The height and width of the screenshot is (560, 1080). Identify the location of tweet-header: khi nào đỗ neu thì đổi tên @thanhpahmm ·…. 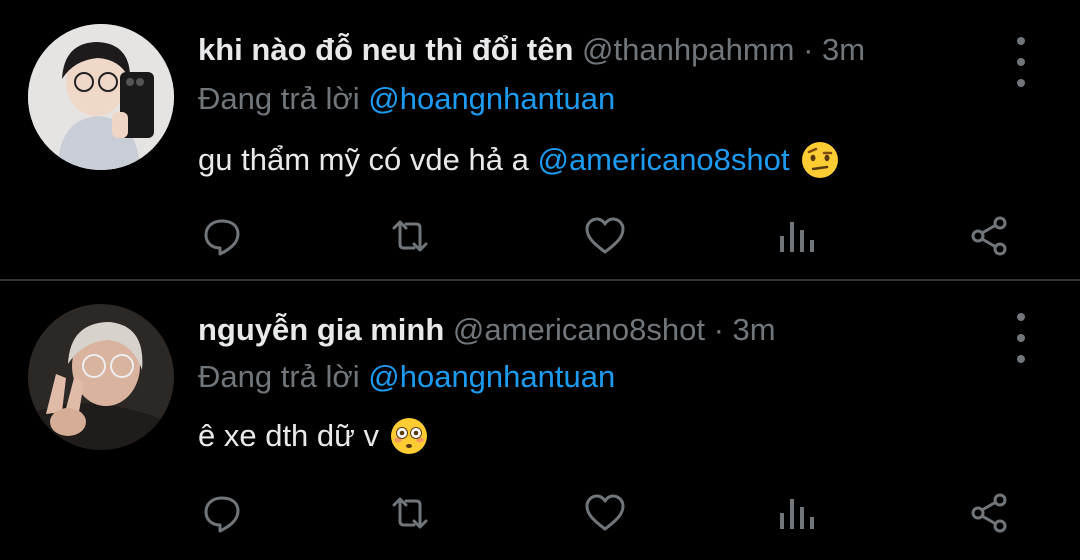
(531, 50).